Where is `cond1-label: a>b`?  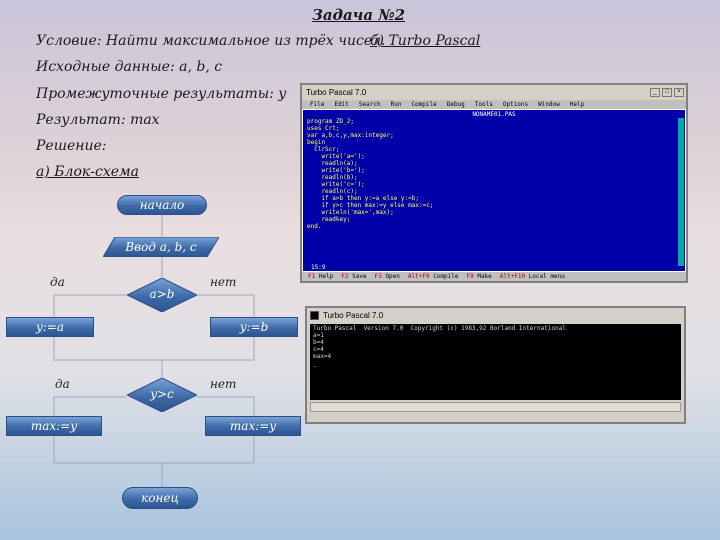
cond1-label: a>b is located at coordinates (162, 294).